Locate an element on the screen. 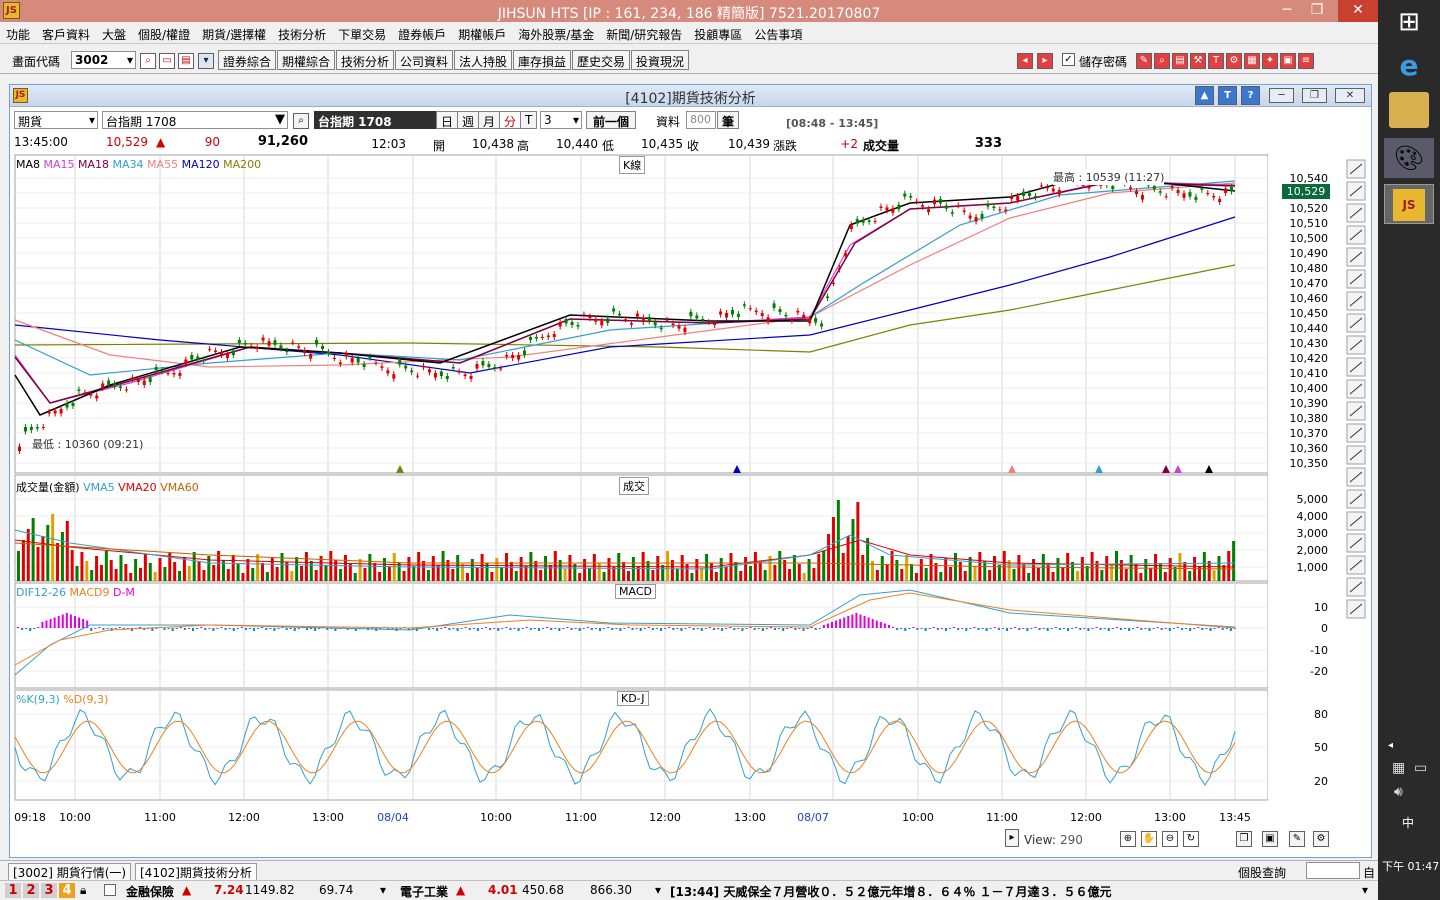  k-ytick: 10,500 is located at coordinates (1309, 238).